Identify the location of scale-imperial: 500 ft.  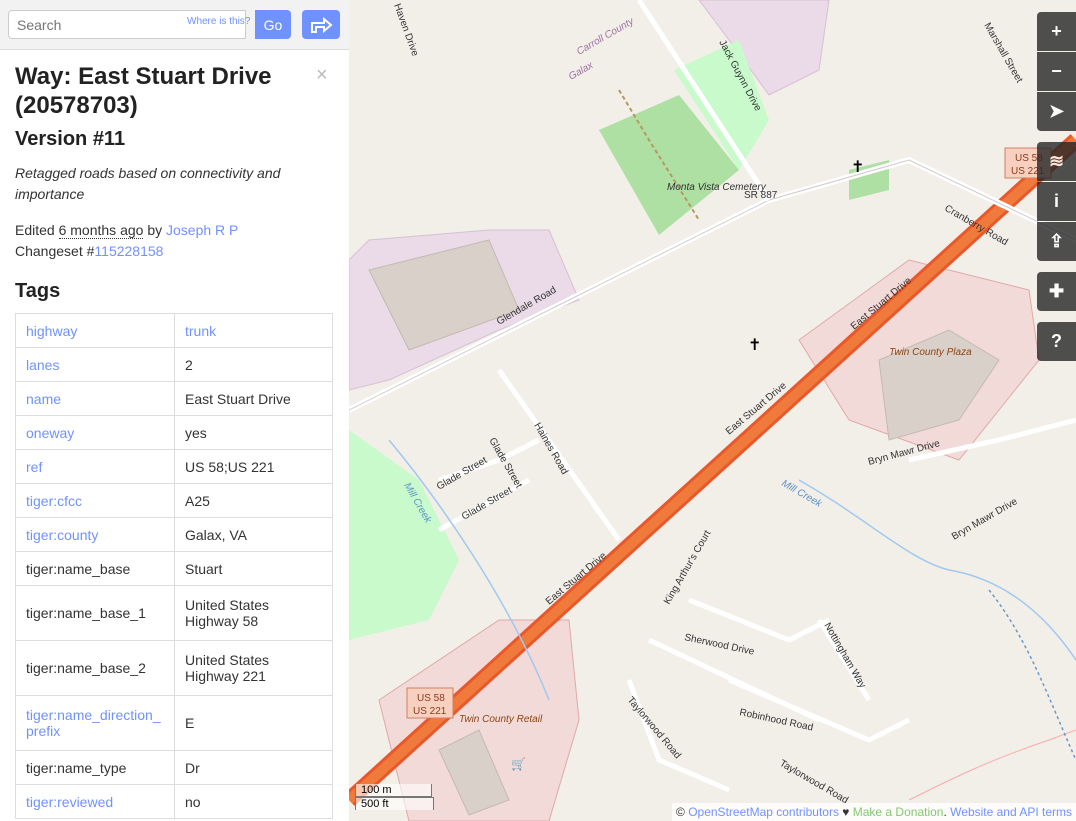
(394, 803).